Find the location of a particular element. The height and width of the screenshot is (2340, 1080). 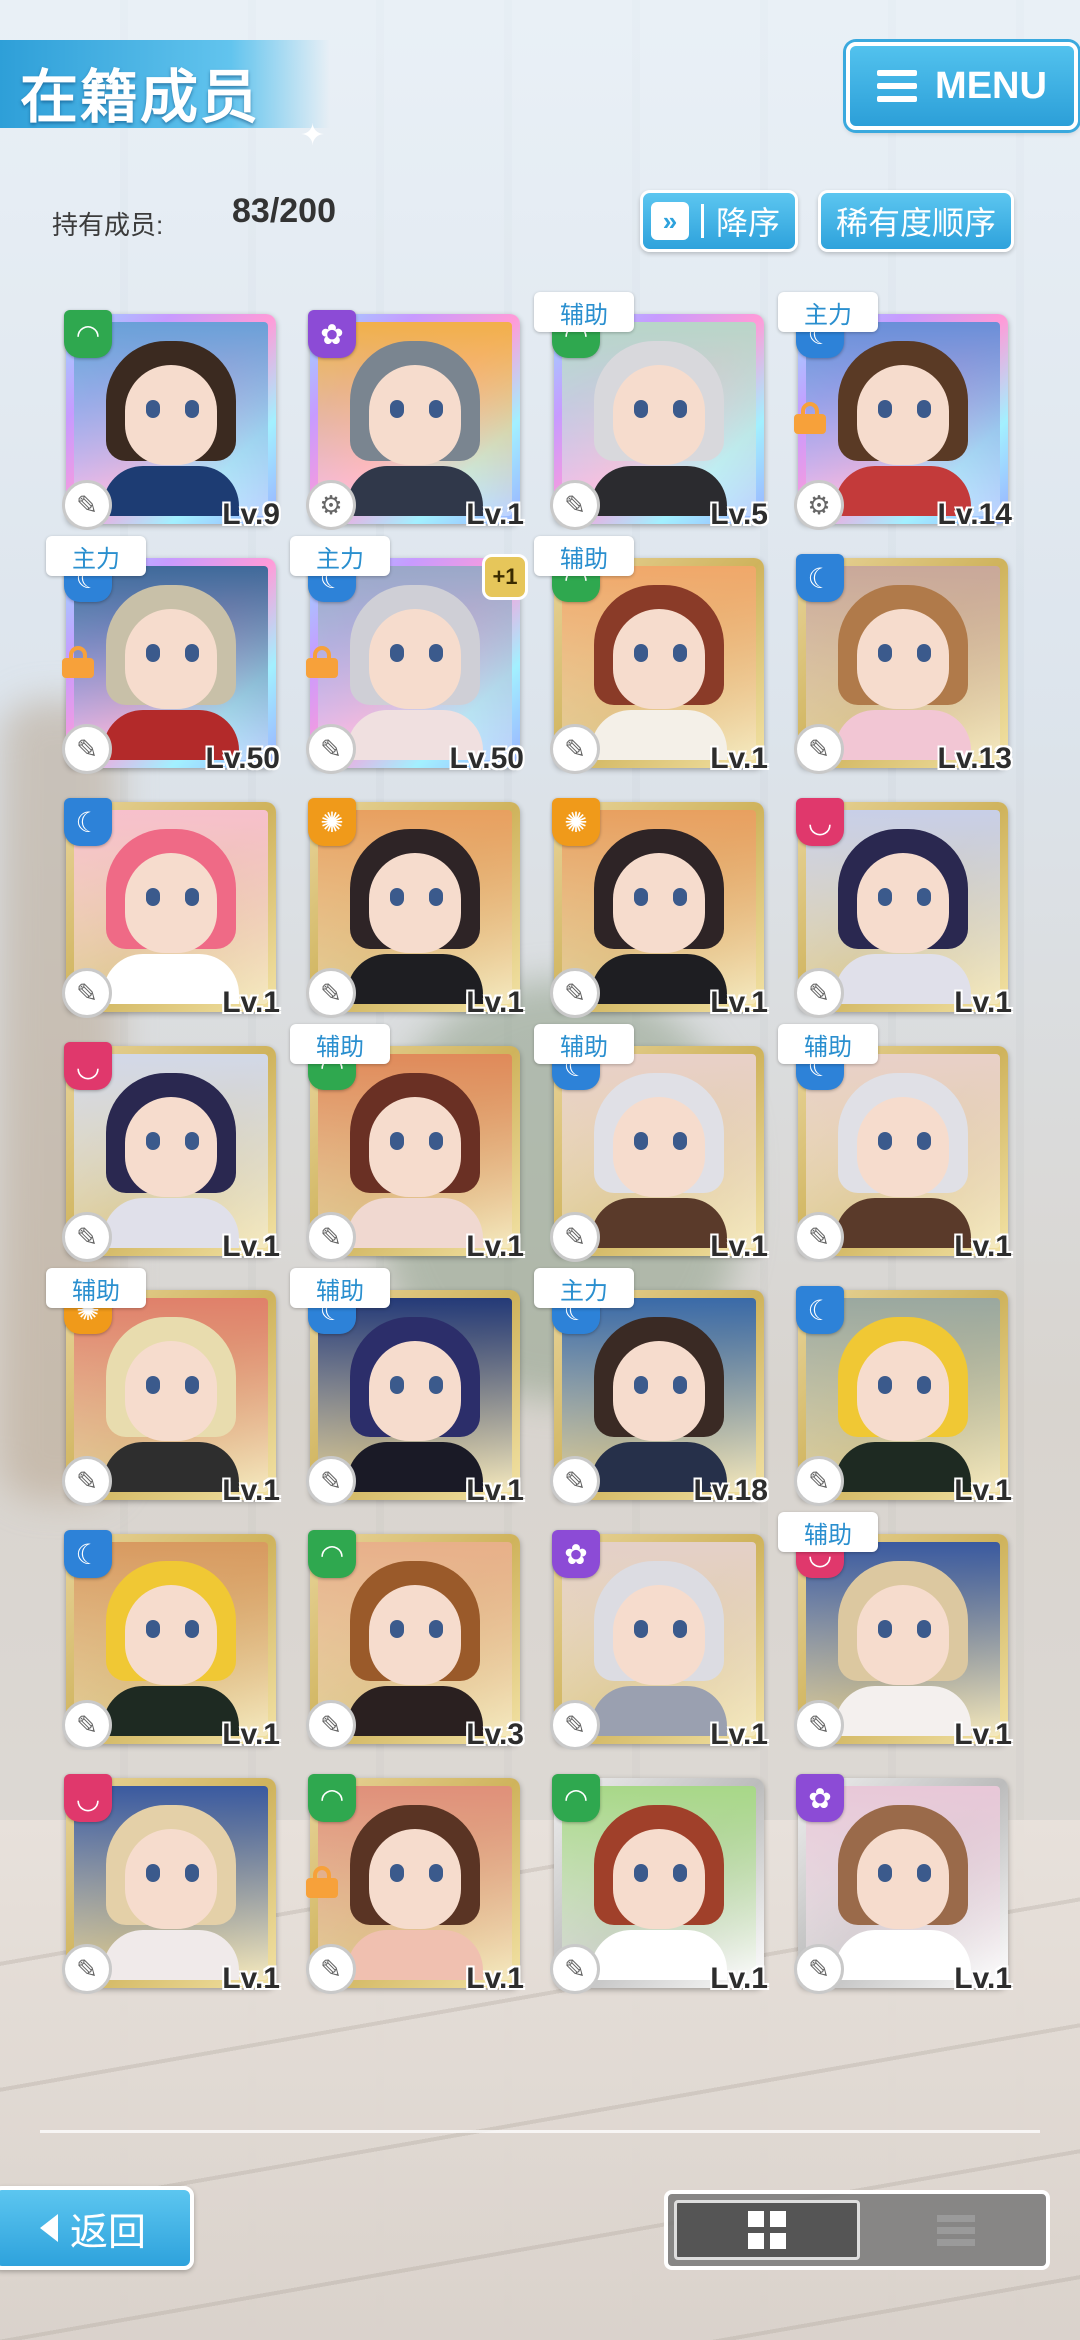

level-label: Lv.13 is located at coordinates (975, 758).